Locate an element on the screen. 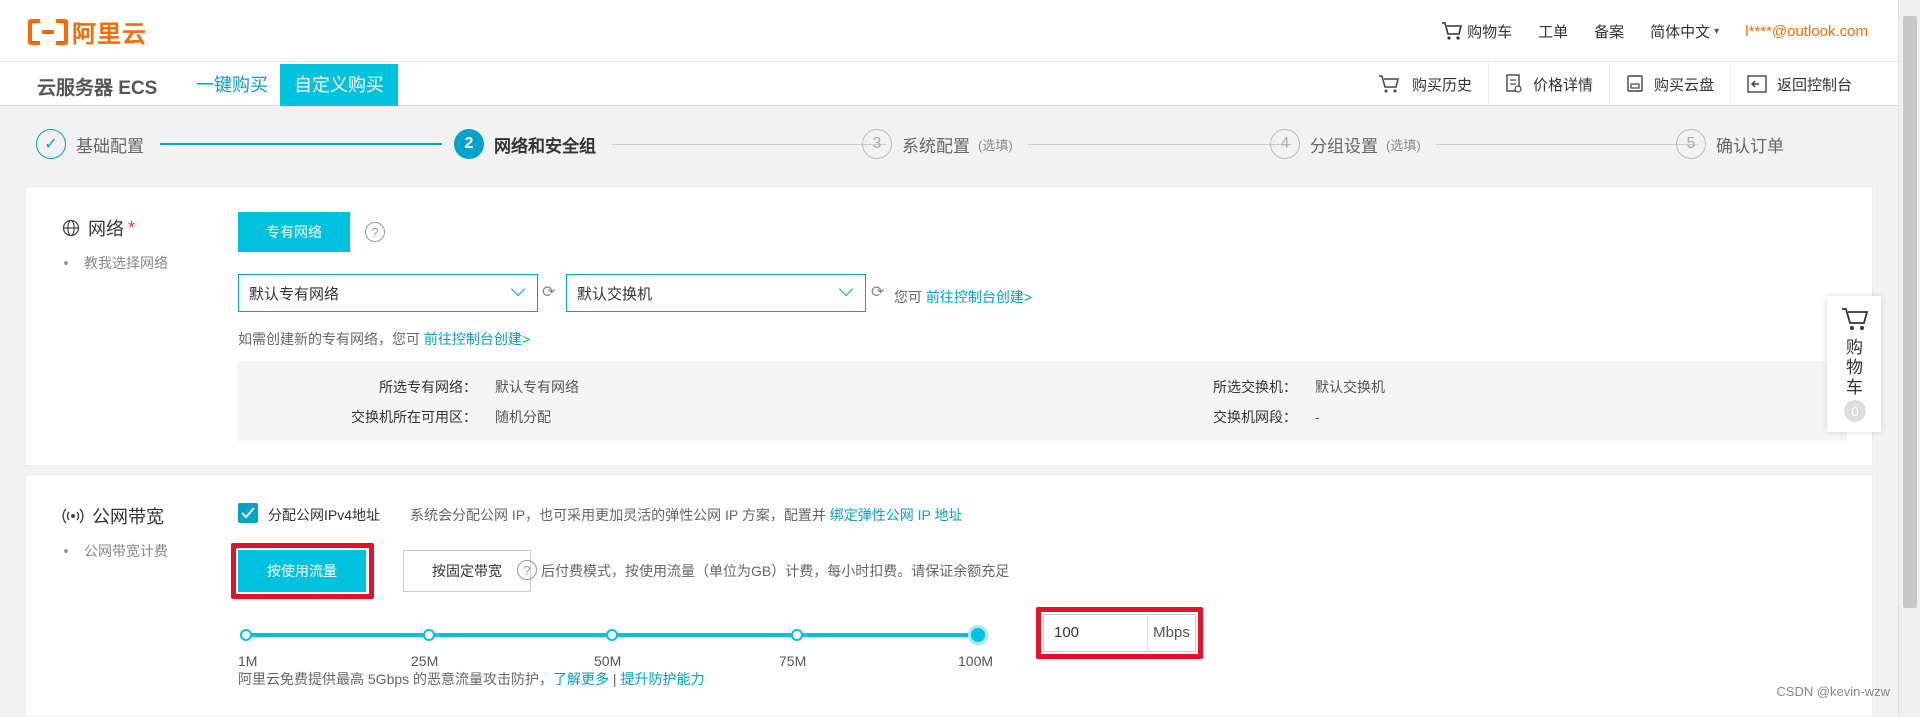 This screenshot has width=1920, height=717. step-number: 3 is located at coordinates (877, 144).